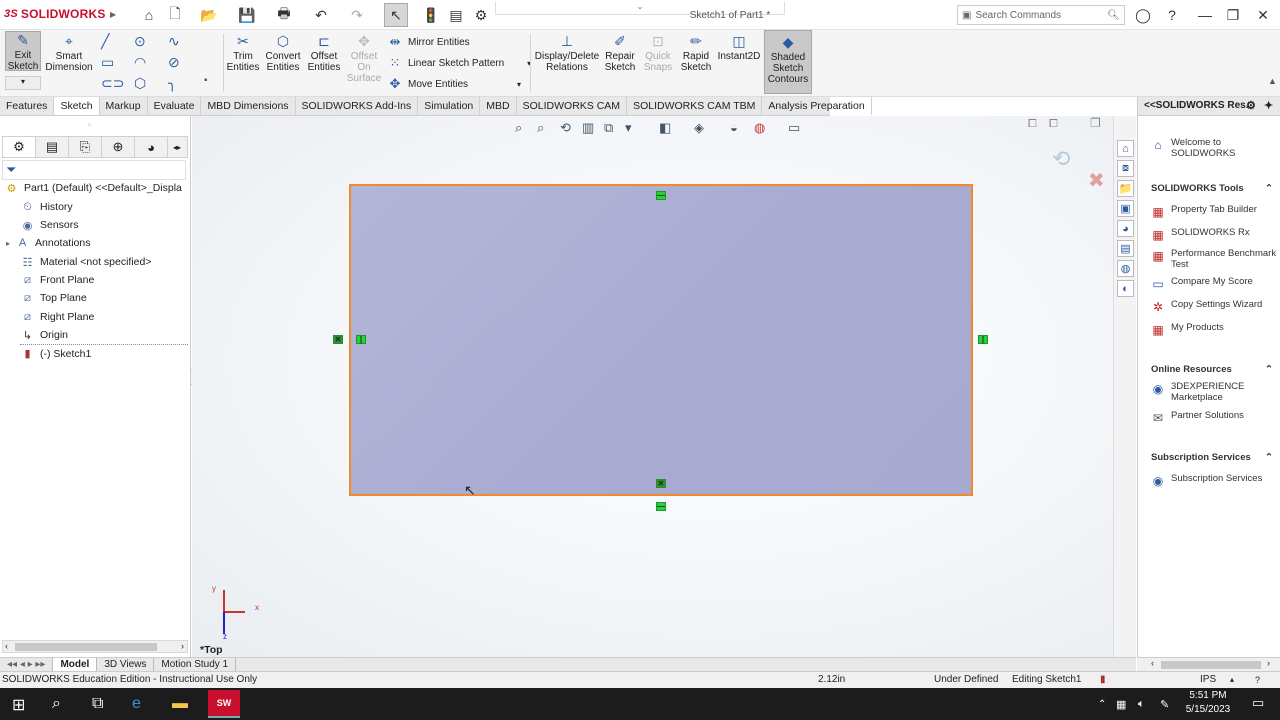  What do you see at coordinates (1125, 288) in the screenshot?
I see `3dexperience-icon: ◐` at bounding box center [1125, 288].